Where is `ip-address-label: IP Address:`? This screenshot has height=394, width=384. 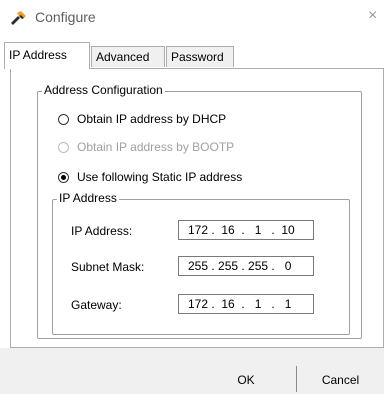 ip-address-label: IP Address: is located at coordinates (102, 231).